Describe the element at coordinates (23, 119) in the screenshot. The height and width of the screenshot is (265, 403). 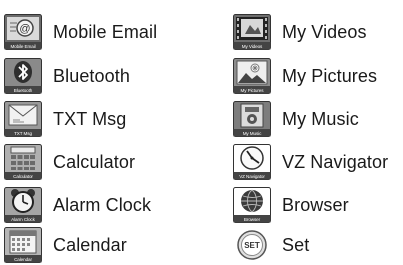
I see `txt-msg-icon: TXT Msg` at that location.